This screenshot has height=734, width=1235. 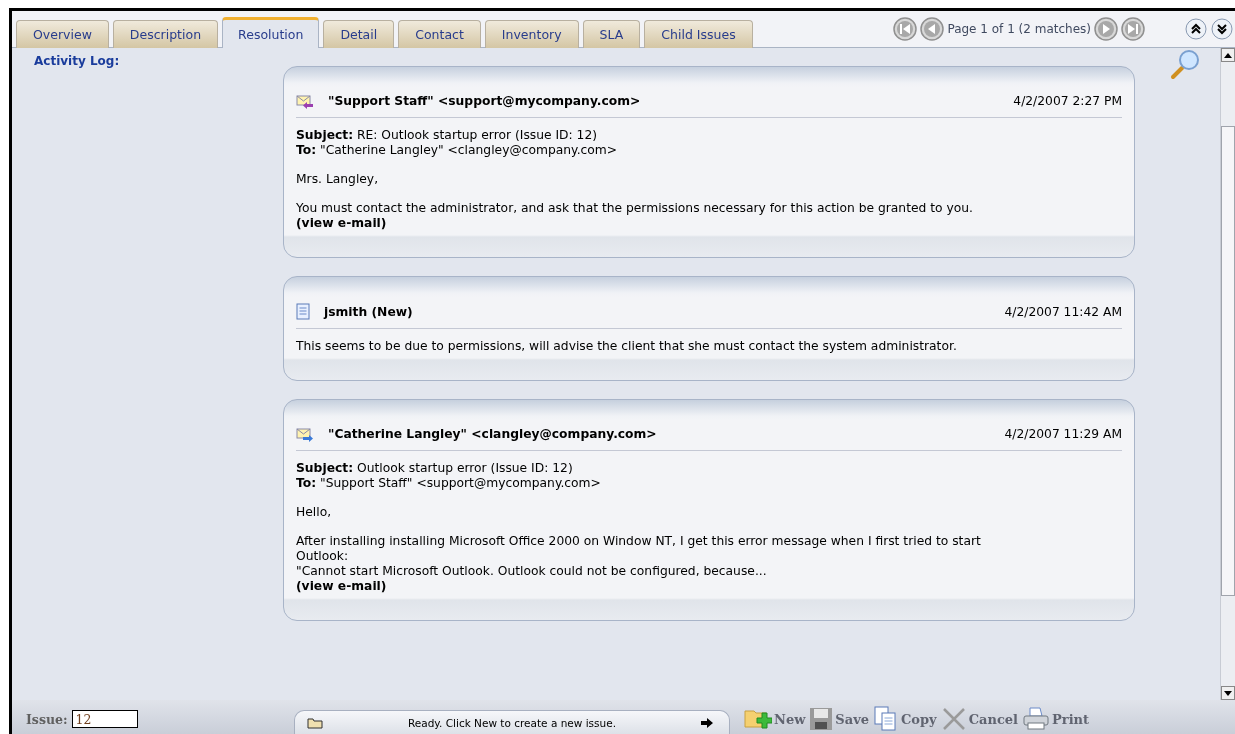 I want to click on last-page-button, so click(x=1133, y=29).